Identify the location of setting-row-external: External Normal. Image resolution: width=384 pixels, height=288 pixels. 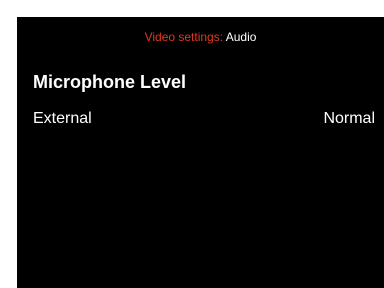
(200, 118).